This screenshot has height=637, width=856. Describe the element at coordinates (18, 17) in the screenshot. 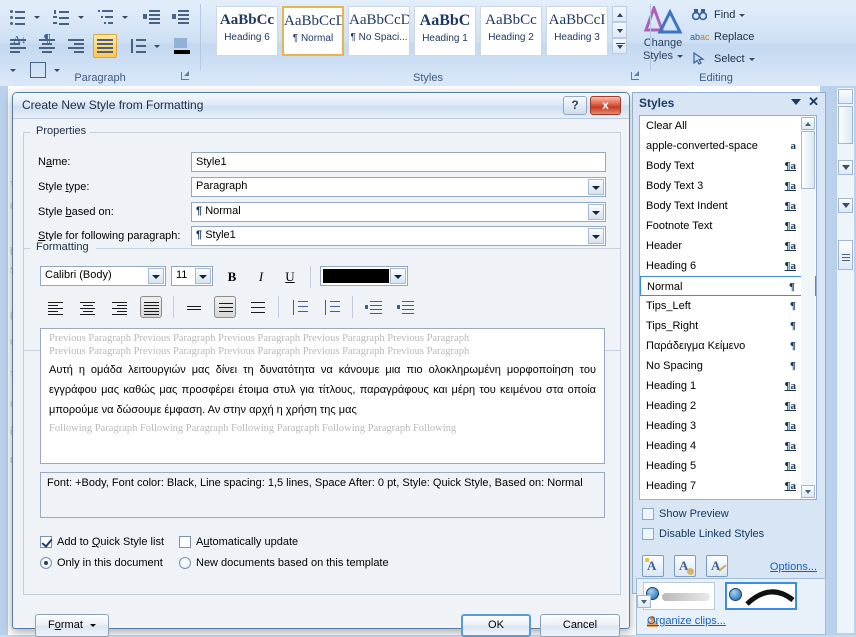

I see `bullets-icon` at that location.